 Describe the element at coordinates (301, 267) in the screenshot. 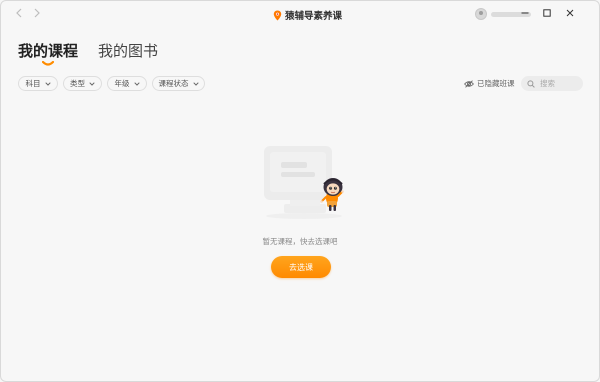

I see `go-select-course-button: 去选课` at that location.